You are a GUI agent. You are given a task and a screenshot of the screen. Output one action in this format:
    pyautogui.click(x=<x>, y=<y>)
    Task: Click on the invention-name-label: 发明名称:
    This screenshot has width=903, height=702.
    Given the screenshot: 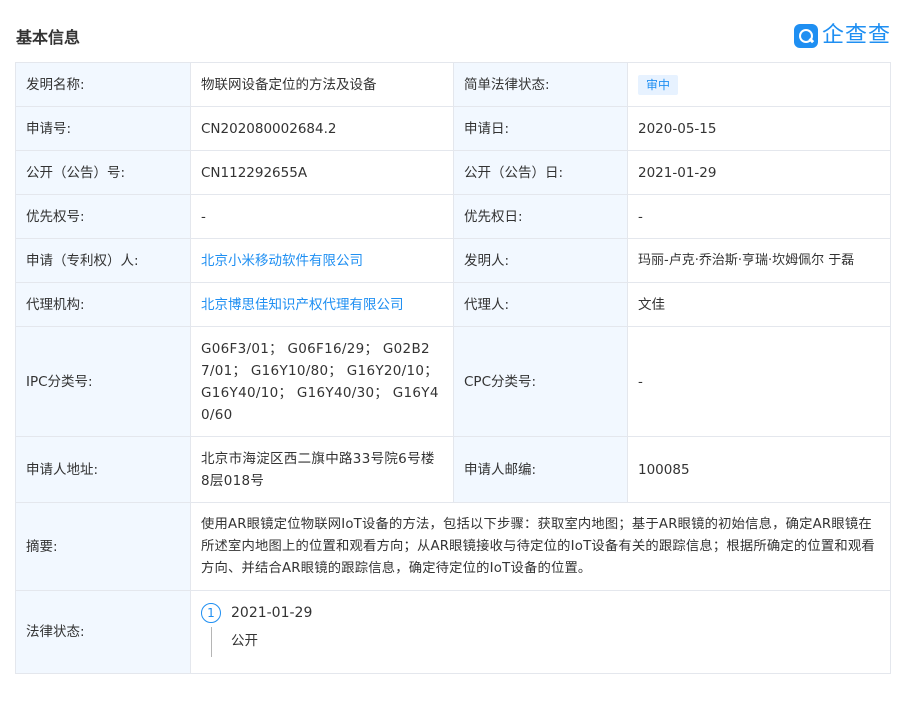 What is the action you would take?
    pyautogui.click(x=103, y=84)
    